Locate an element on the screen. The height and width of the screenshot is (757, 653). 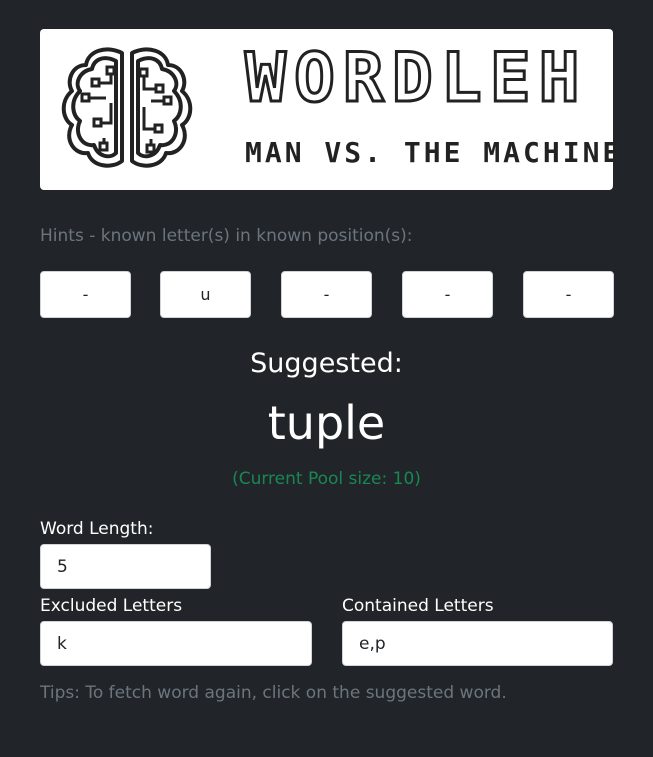
contained-letters-label: Contained Letters is located at coordinates (418, 606).